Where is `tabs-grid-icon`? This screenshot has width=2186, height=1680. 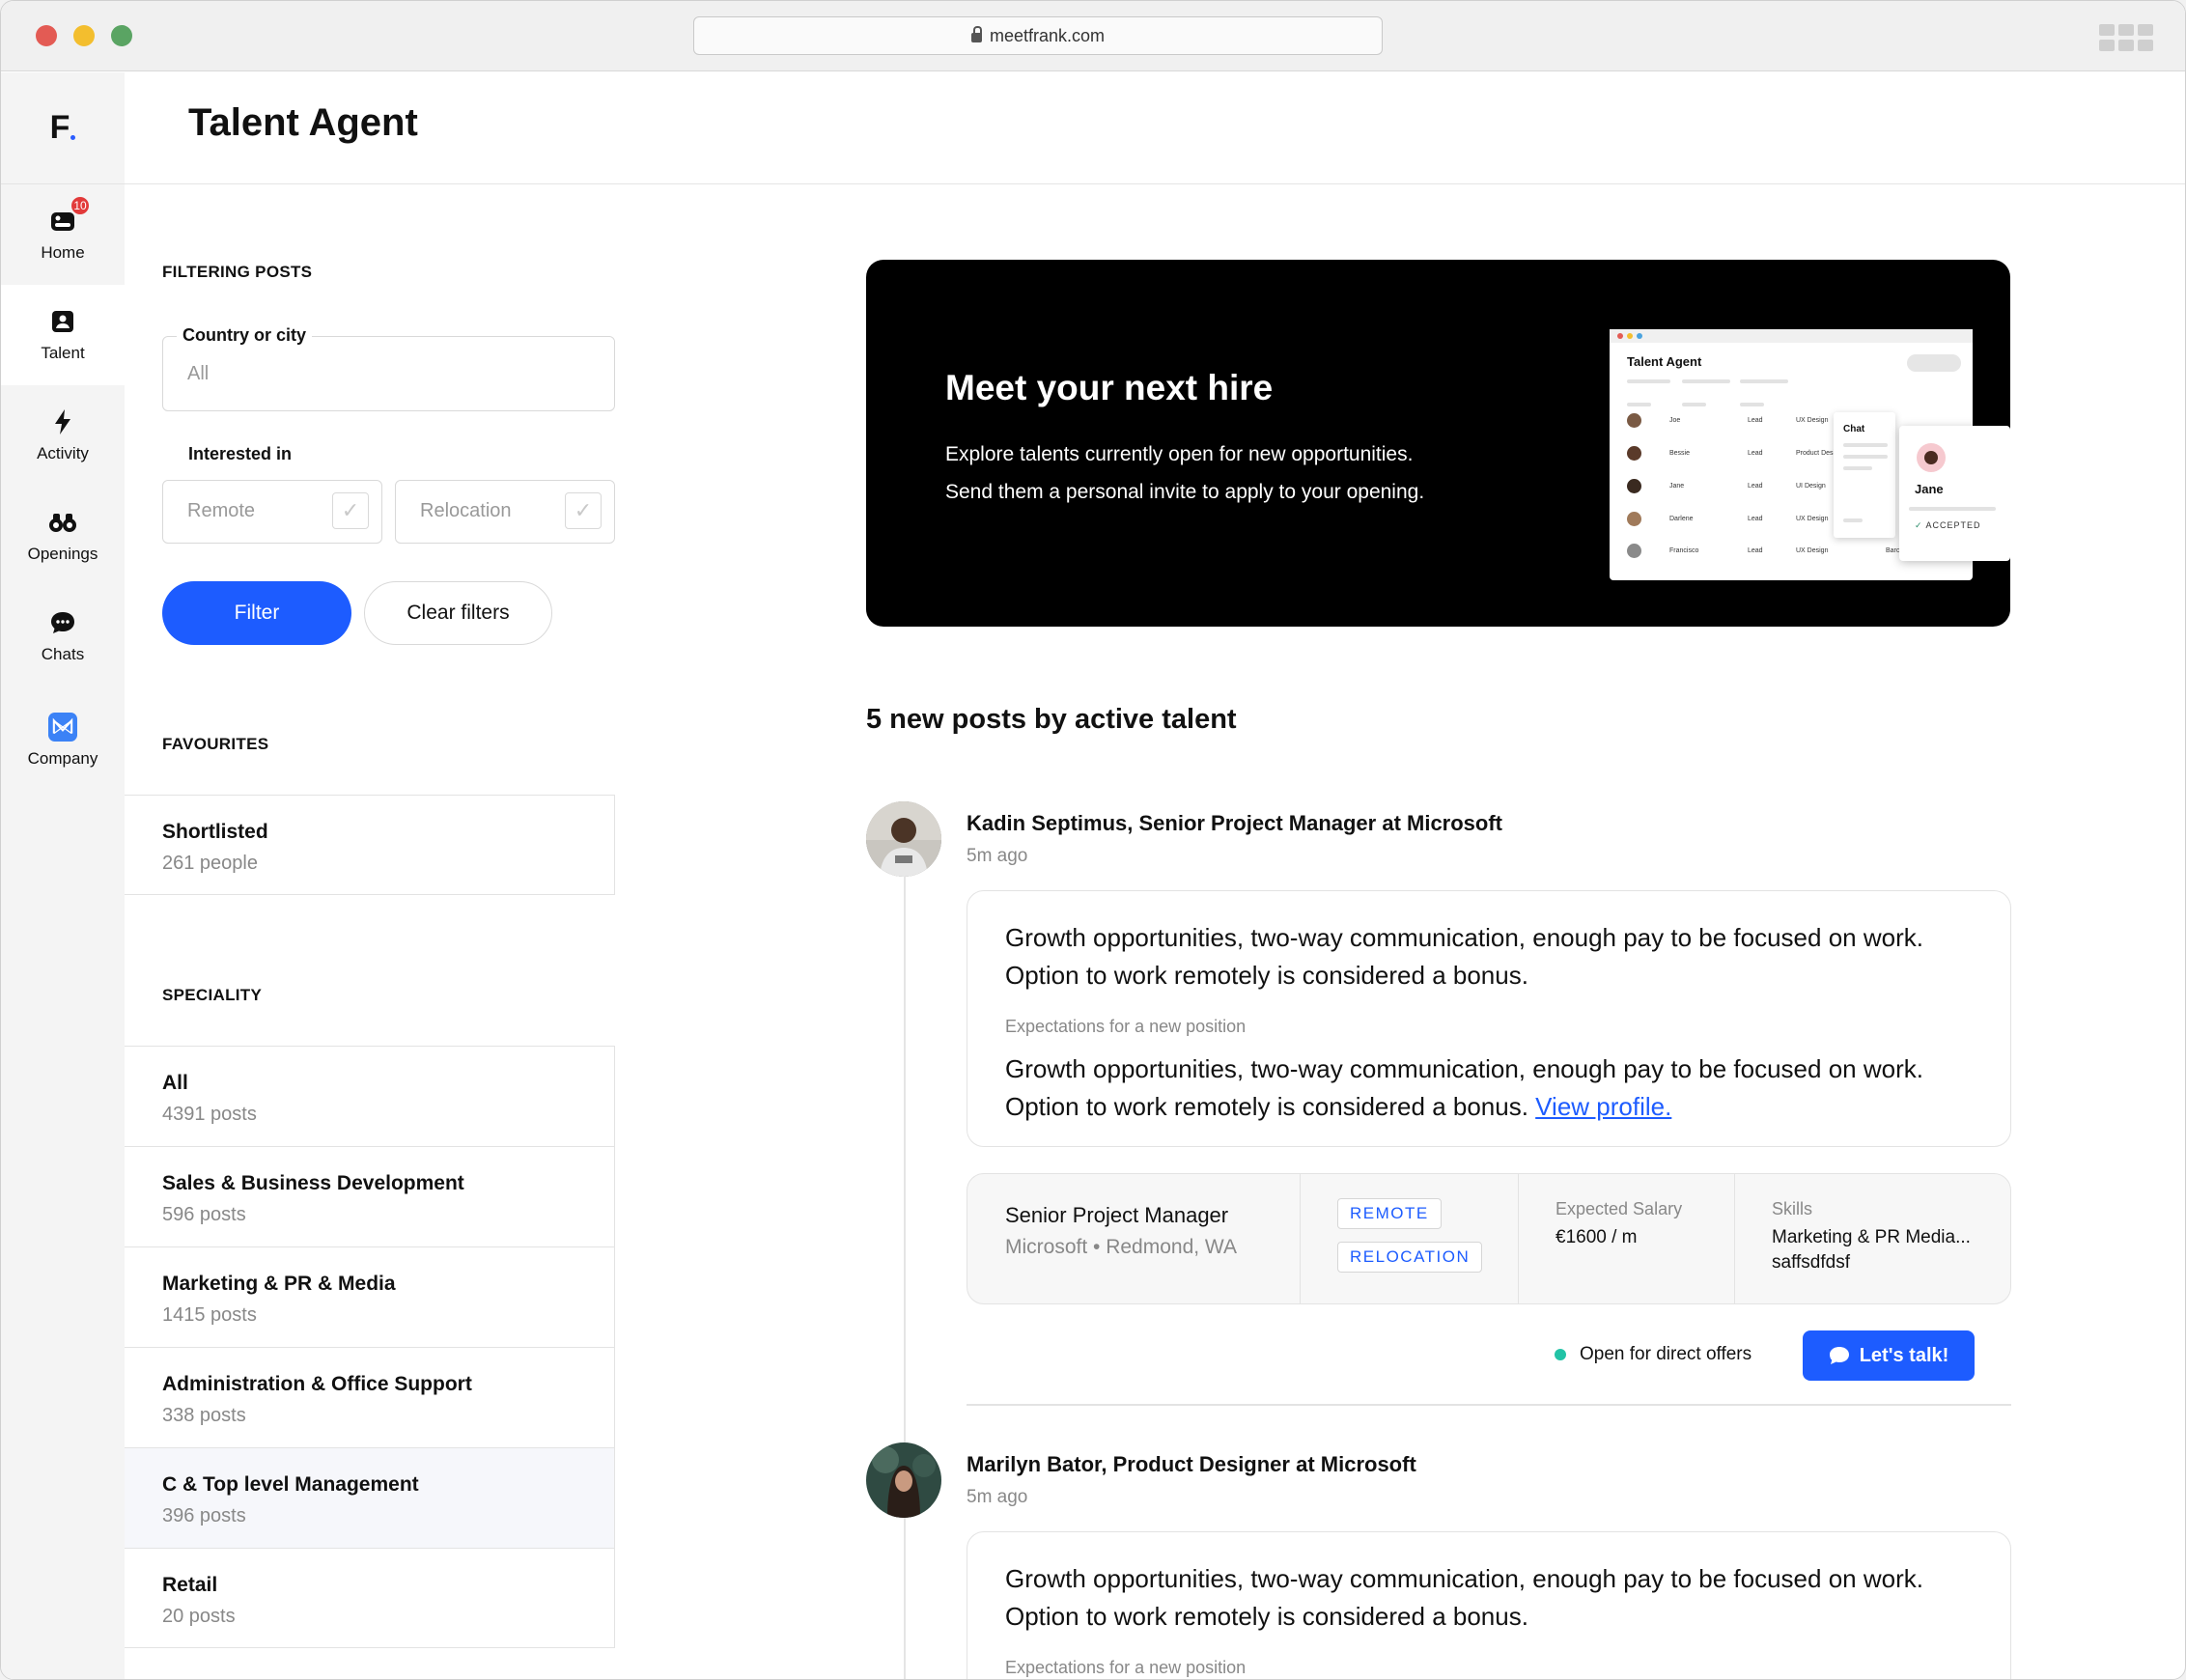 tabs-grid-icon is located at coordinates (2126, 37).